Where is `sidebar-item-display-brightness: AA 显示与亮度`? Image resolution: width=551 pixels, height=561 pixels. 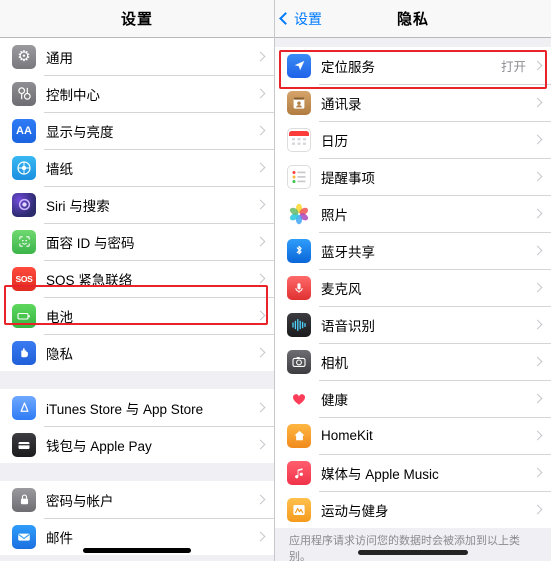
sidebar-item-display-brightness: AA 显示与亮度 is located at coordinates (137, 130).